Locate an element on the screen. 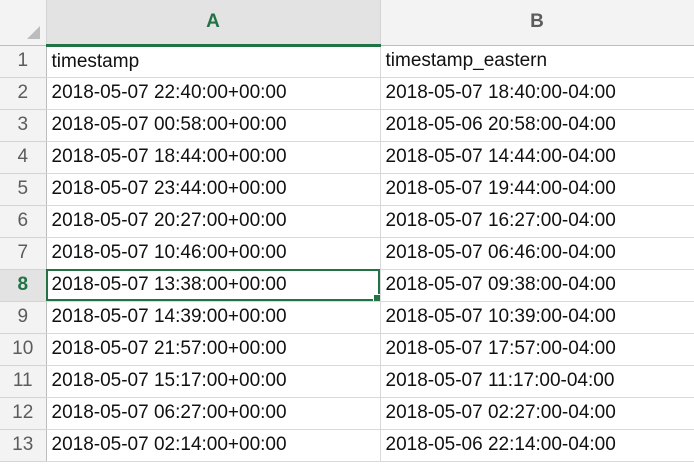 The image size is (694, 466). cell-b-5: 2018-05-07 19:44:00-04:00 is located at coordinates (537, 189).